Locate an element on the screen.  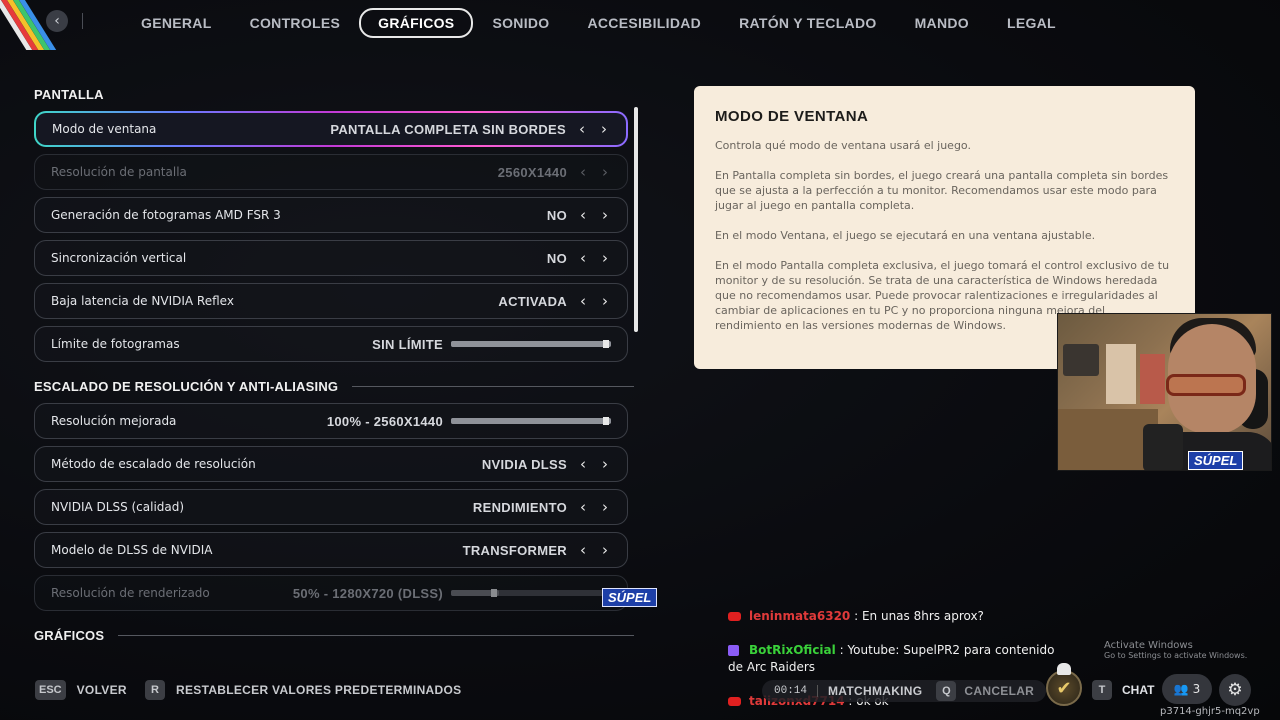
setting-label: Resolución de renderizado is located at coordinates (130, 593).